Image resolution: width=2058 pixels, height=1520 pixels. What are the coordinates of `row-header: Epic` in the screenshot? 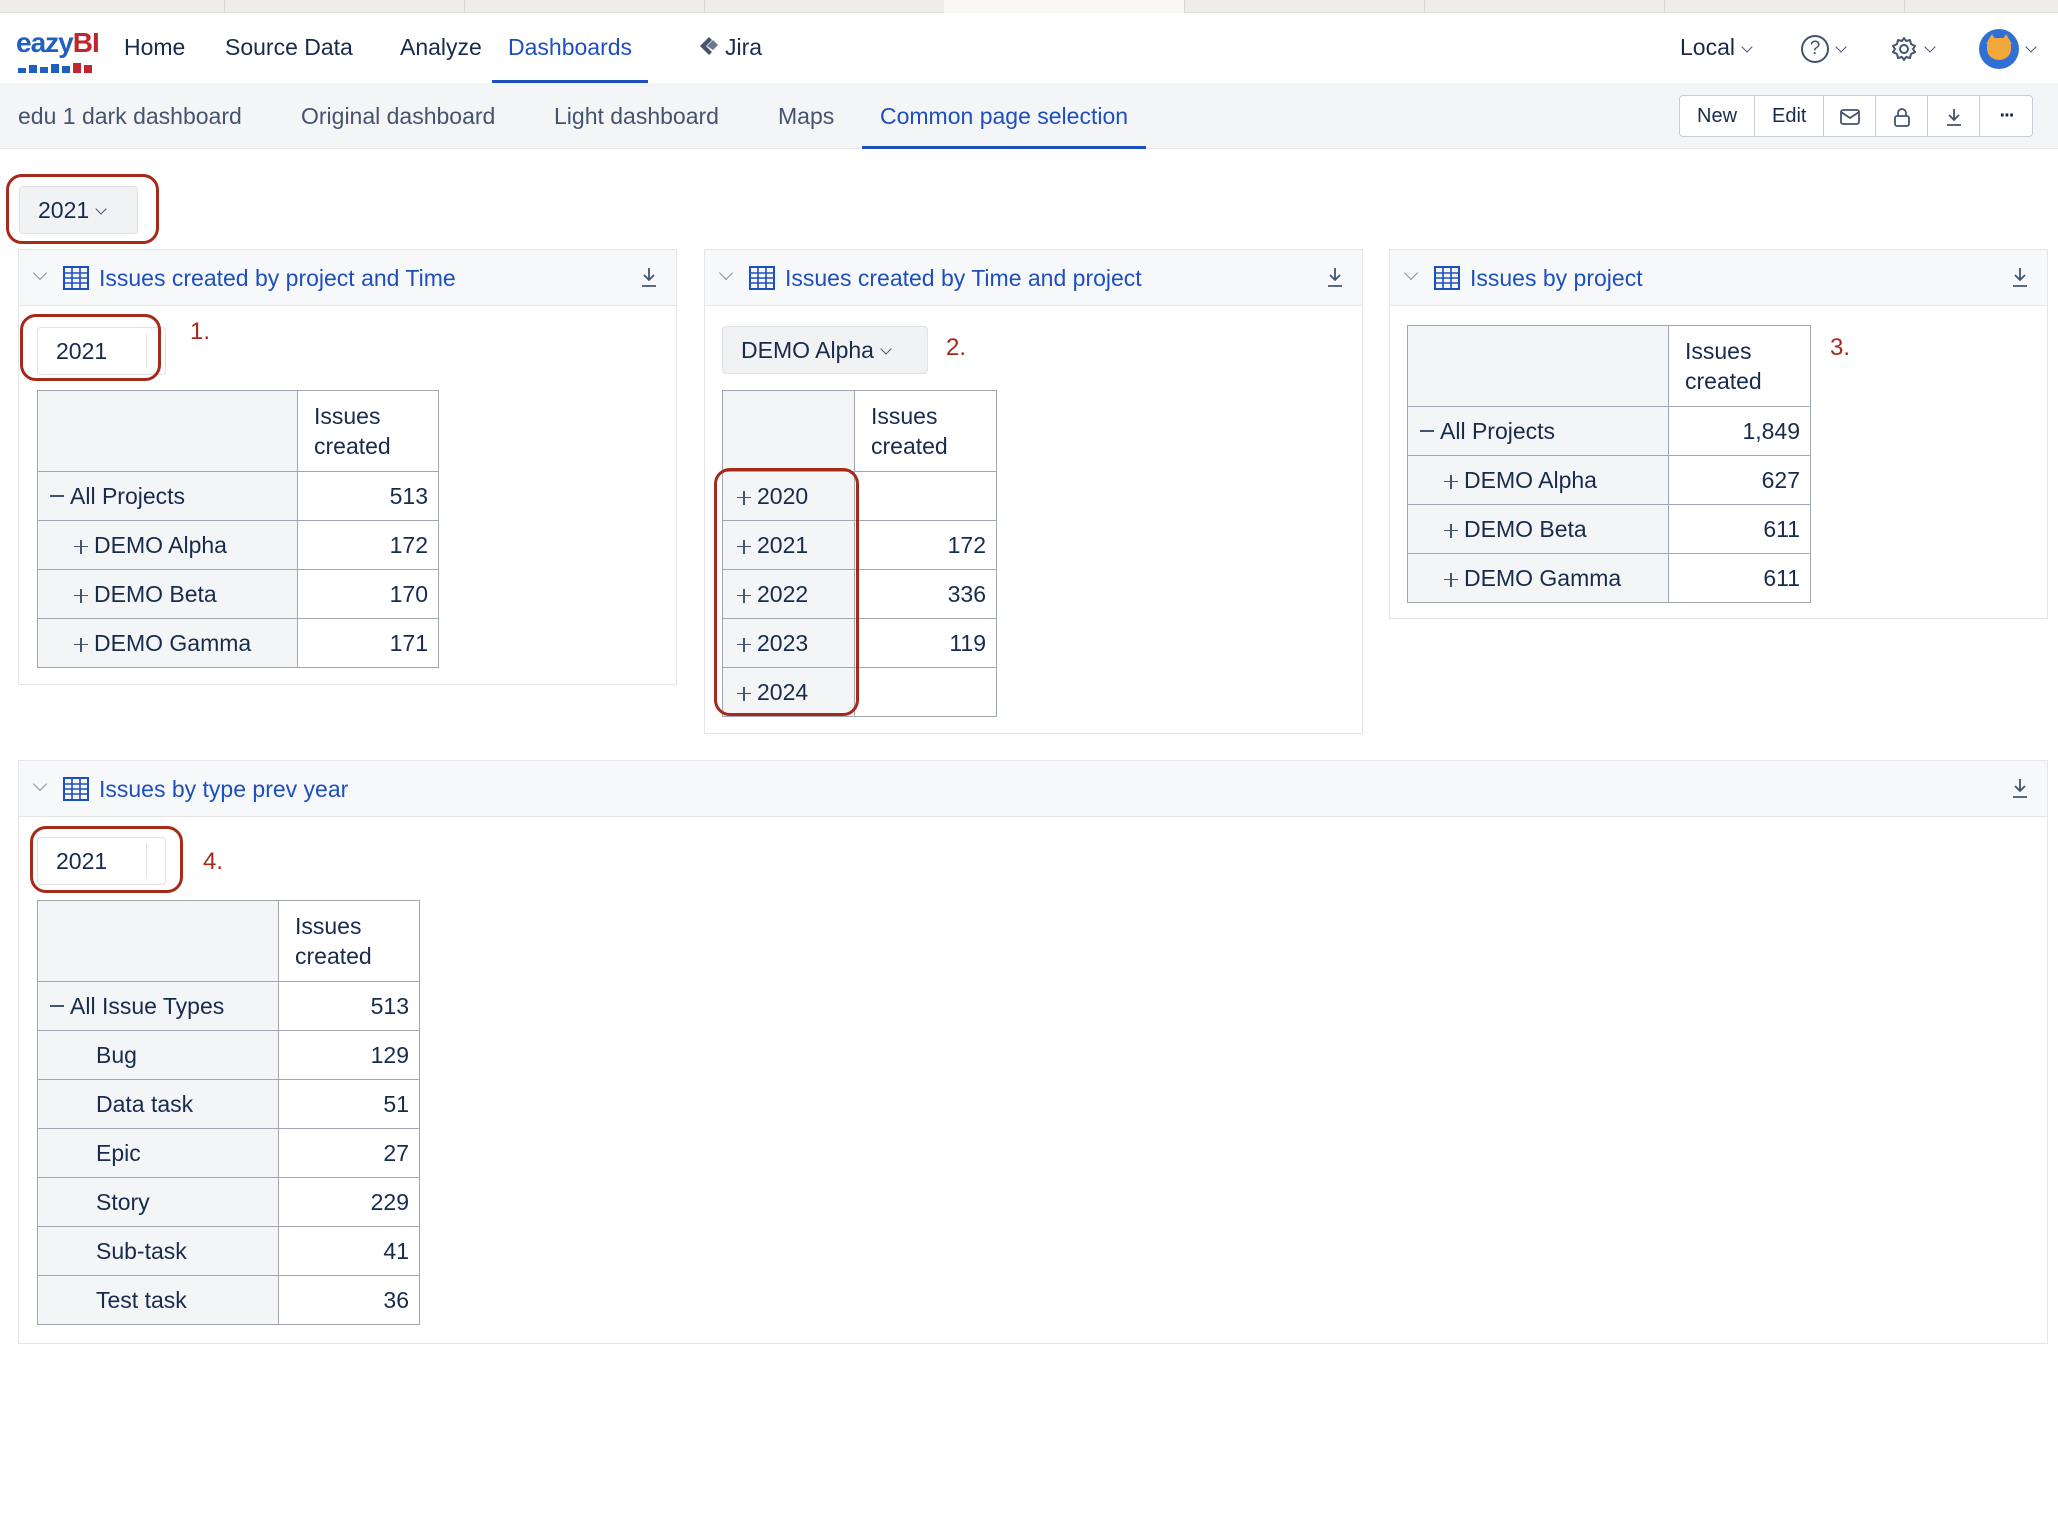 It's located at (158, 1153).